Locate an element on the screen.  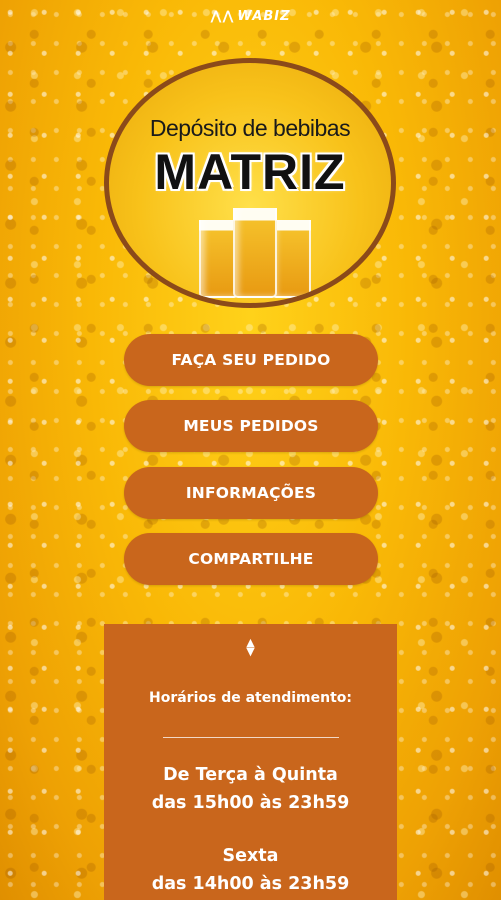
logo-title: MATRIZ is located at coordinates (250, 172).